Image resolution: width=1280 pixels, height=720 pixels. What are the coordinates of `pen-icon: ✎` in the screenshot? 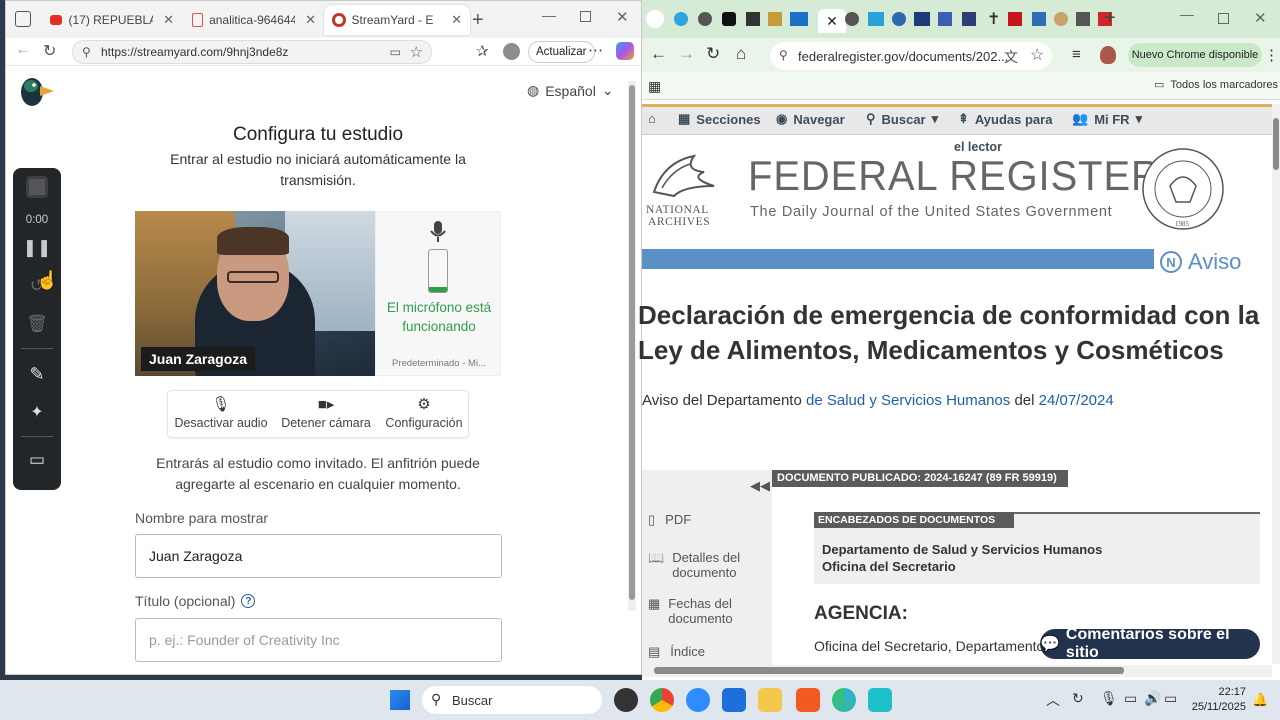 It's located at (37, 374).